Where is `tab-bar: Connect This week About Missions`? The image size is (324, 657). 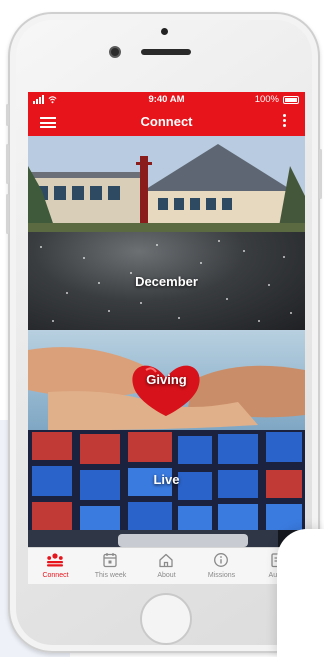 tab-bar: Connect This week About Missions is located at coordinates (166, 565).